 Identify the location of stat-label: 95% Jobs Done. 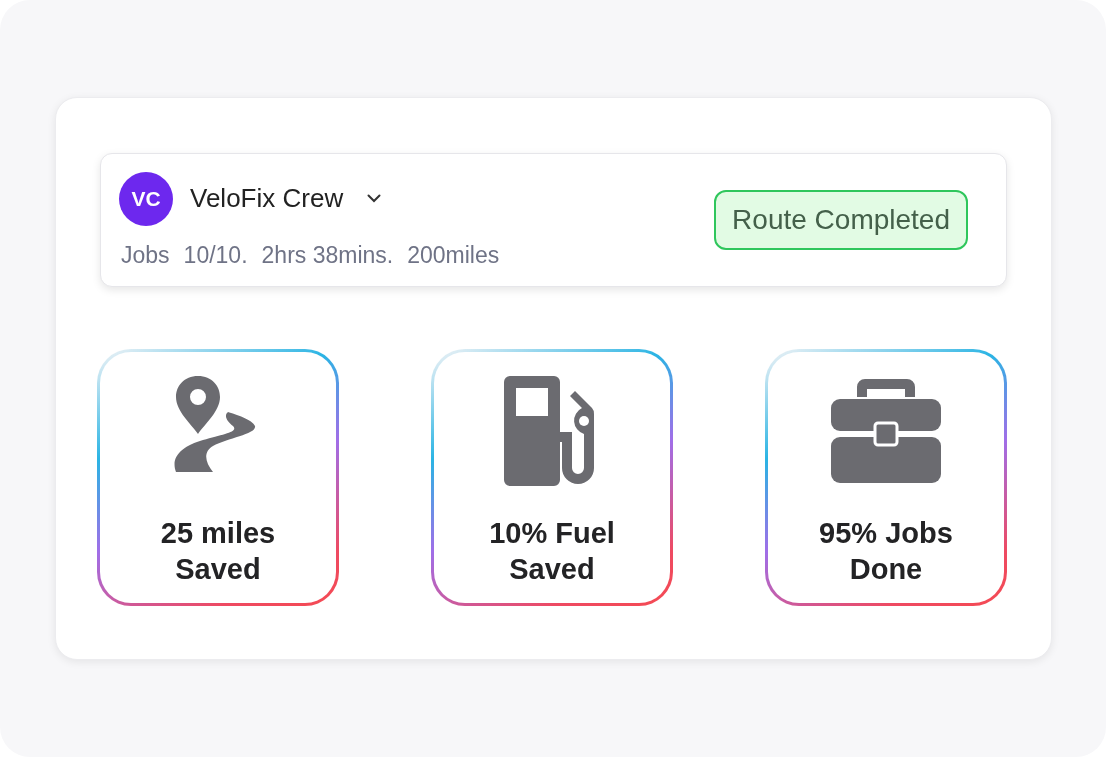
(886, 551).